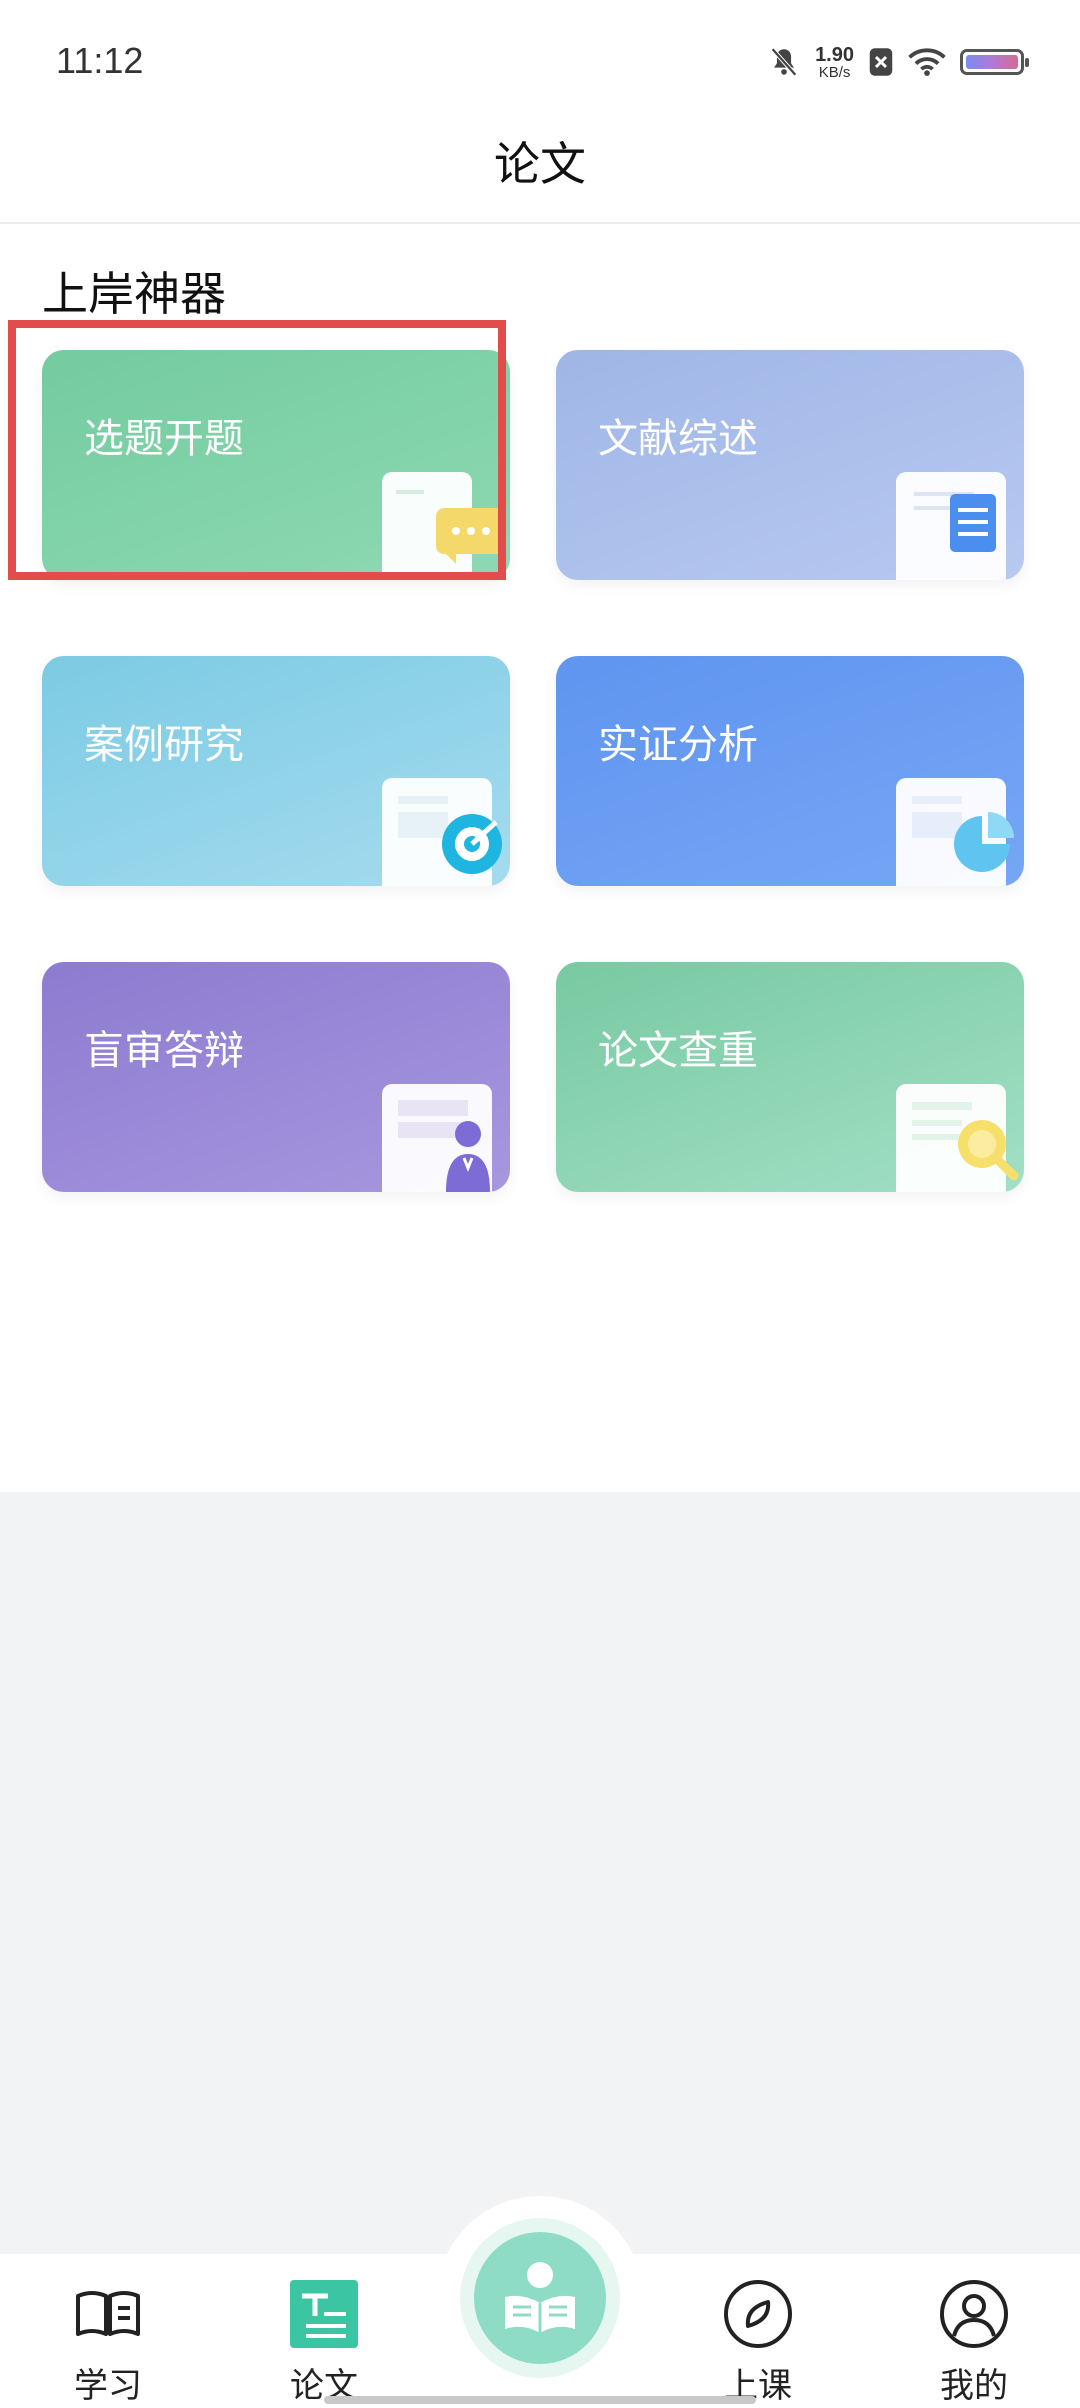 The height and width of the screenshot is (2408, 1080). Describe the element at coordinates (100, 60) in the screenshot. I see `status-time: 11:12` at that location.